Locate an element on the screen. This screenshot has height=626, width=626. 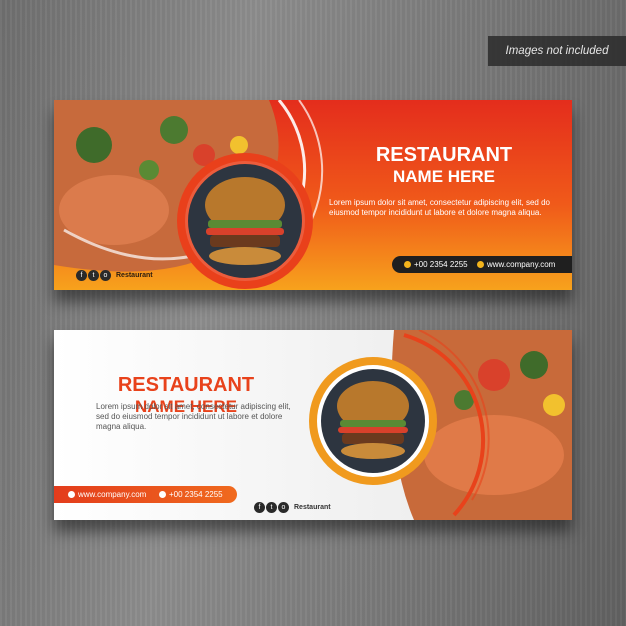
images-not-included-notice: Images not included is located at coordinates (557, 51).